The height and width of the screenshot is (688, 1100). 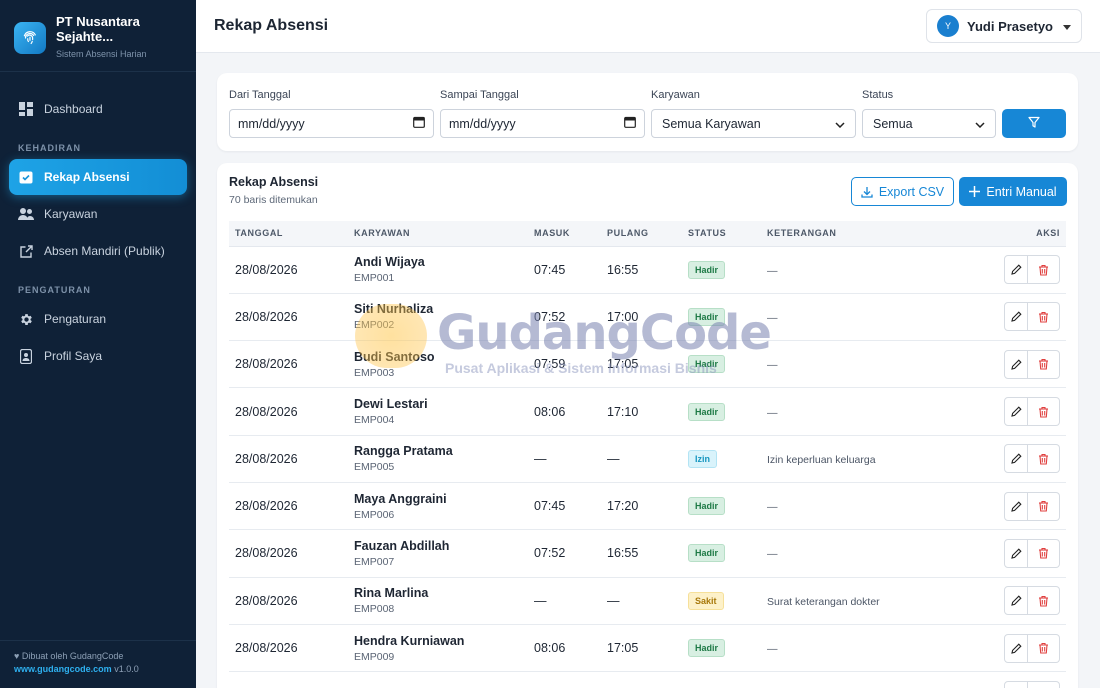 I want to click on filter-dari-tanggal: Dari Tanggal mm/dd/yyyy, so click(x=331, y=113).